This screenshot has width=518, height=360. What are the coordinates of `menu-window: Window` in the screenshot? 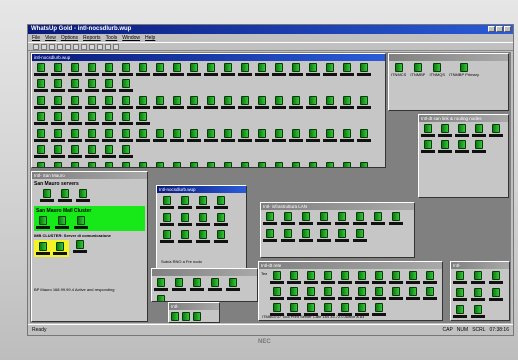 It's located at (131, 38).